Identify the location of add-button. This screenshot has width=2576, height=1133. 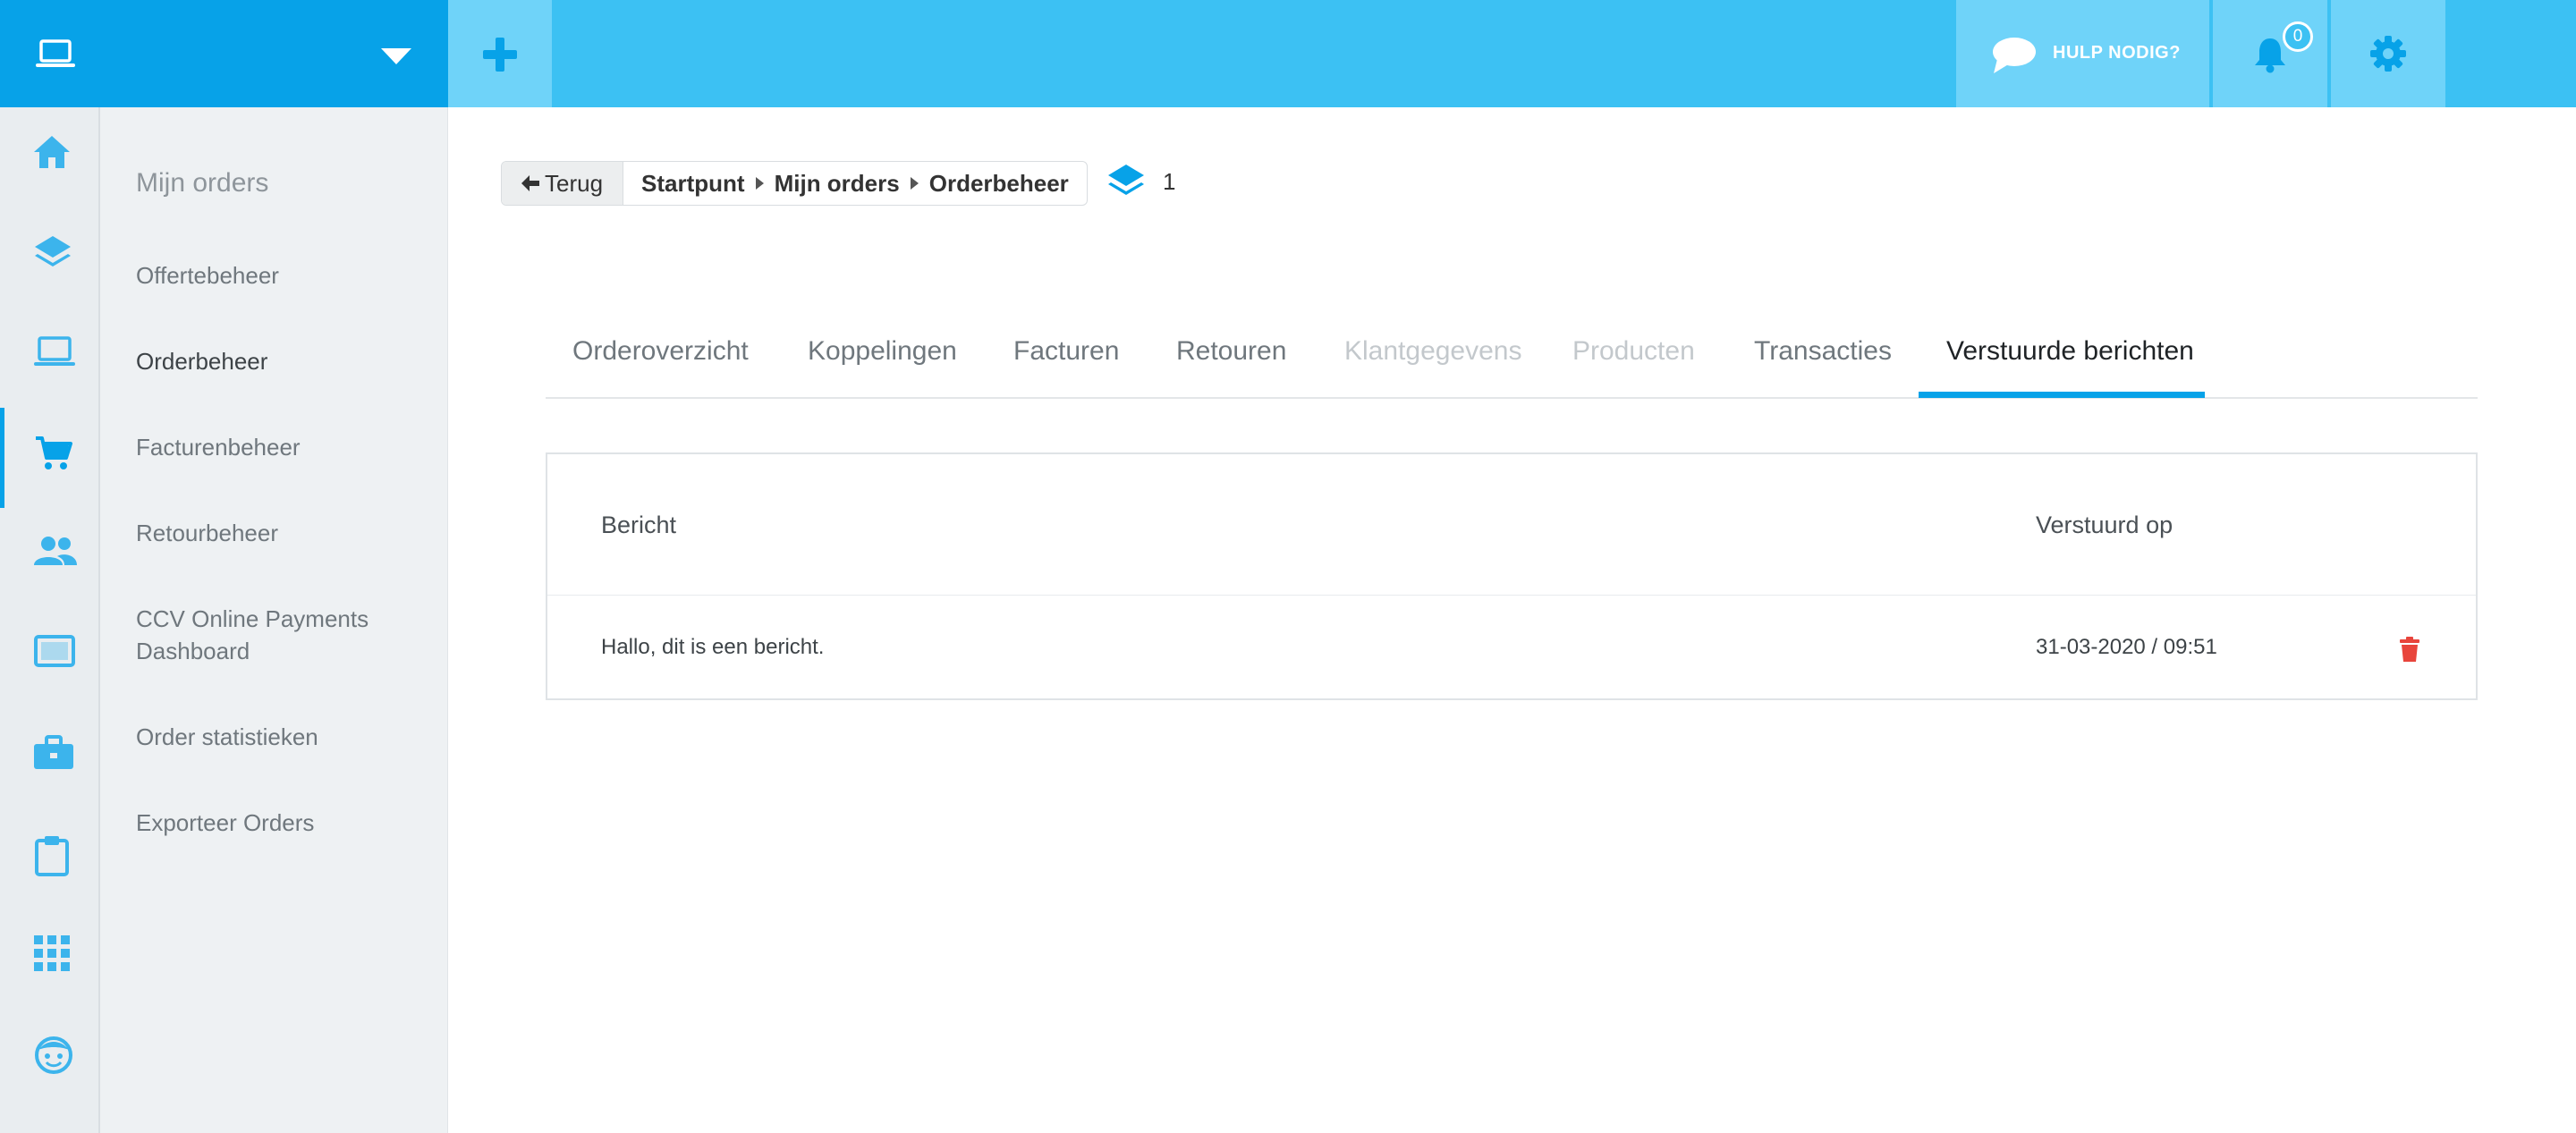
(500, 53).